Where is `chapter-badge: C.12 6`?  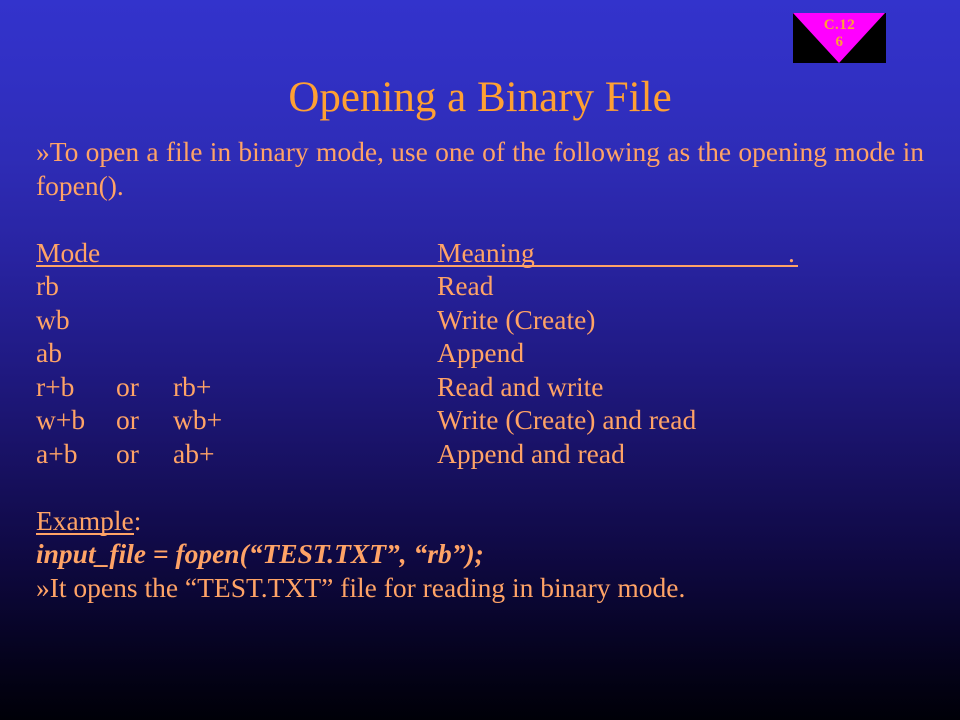
chapter-badge: C.12 6 is located at coordinates (839, 38).